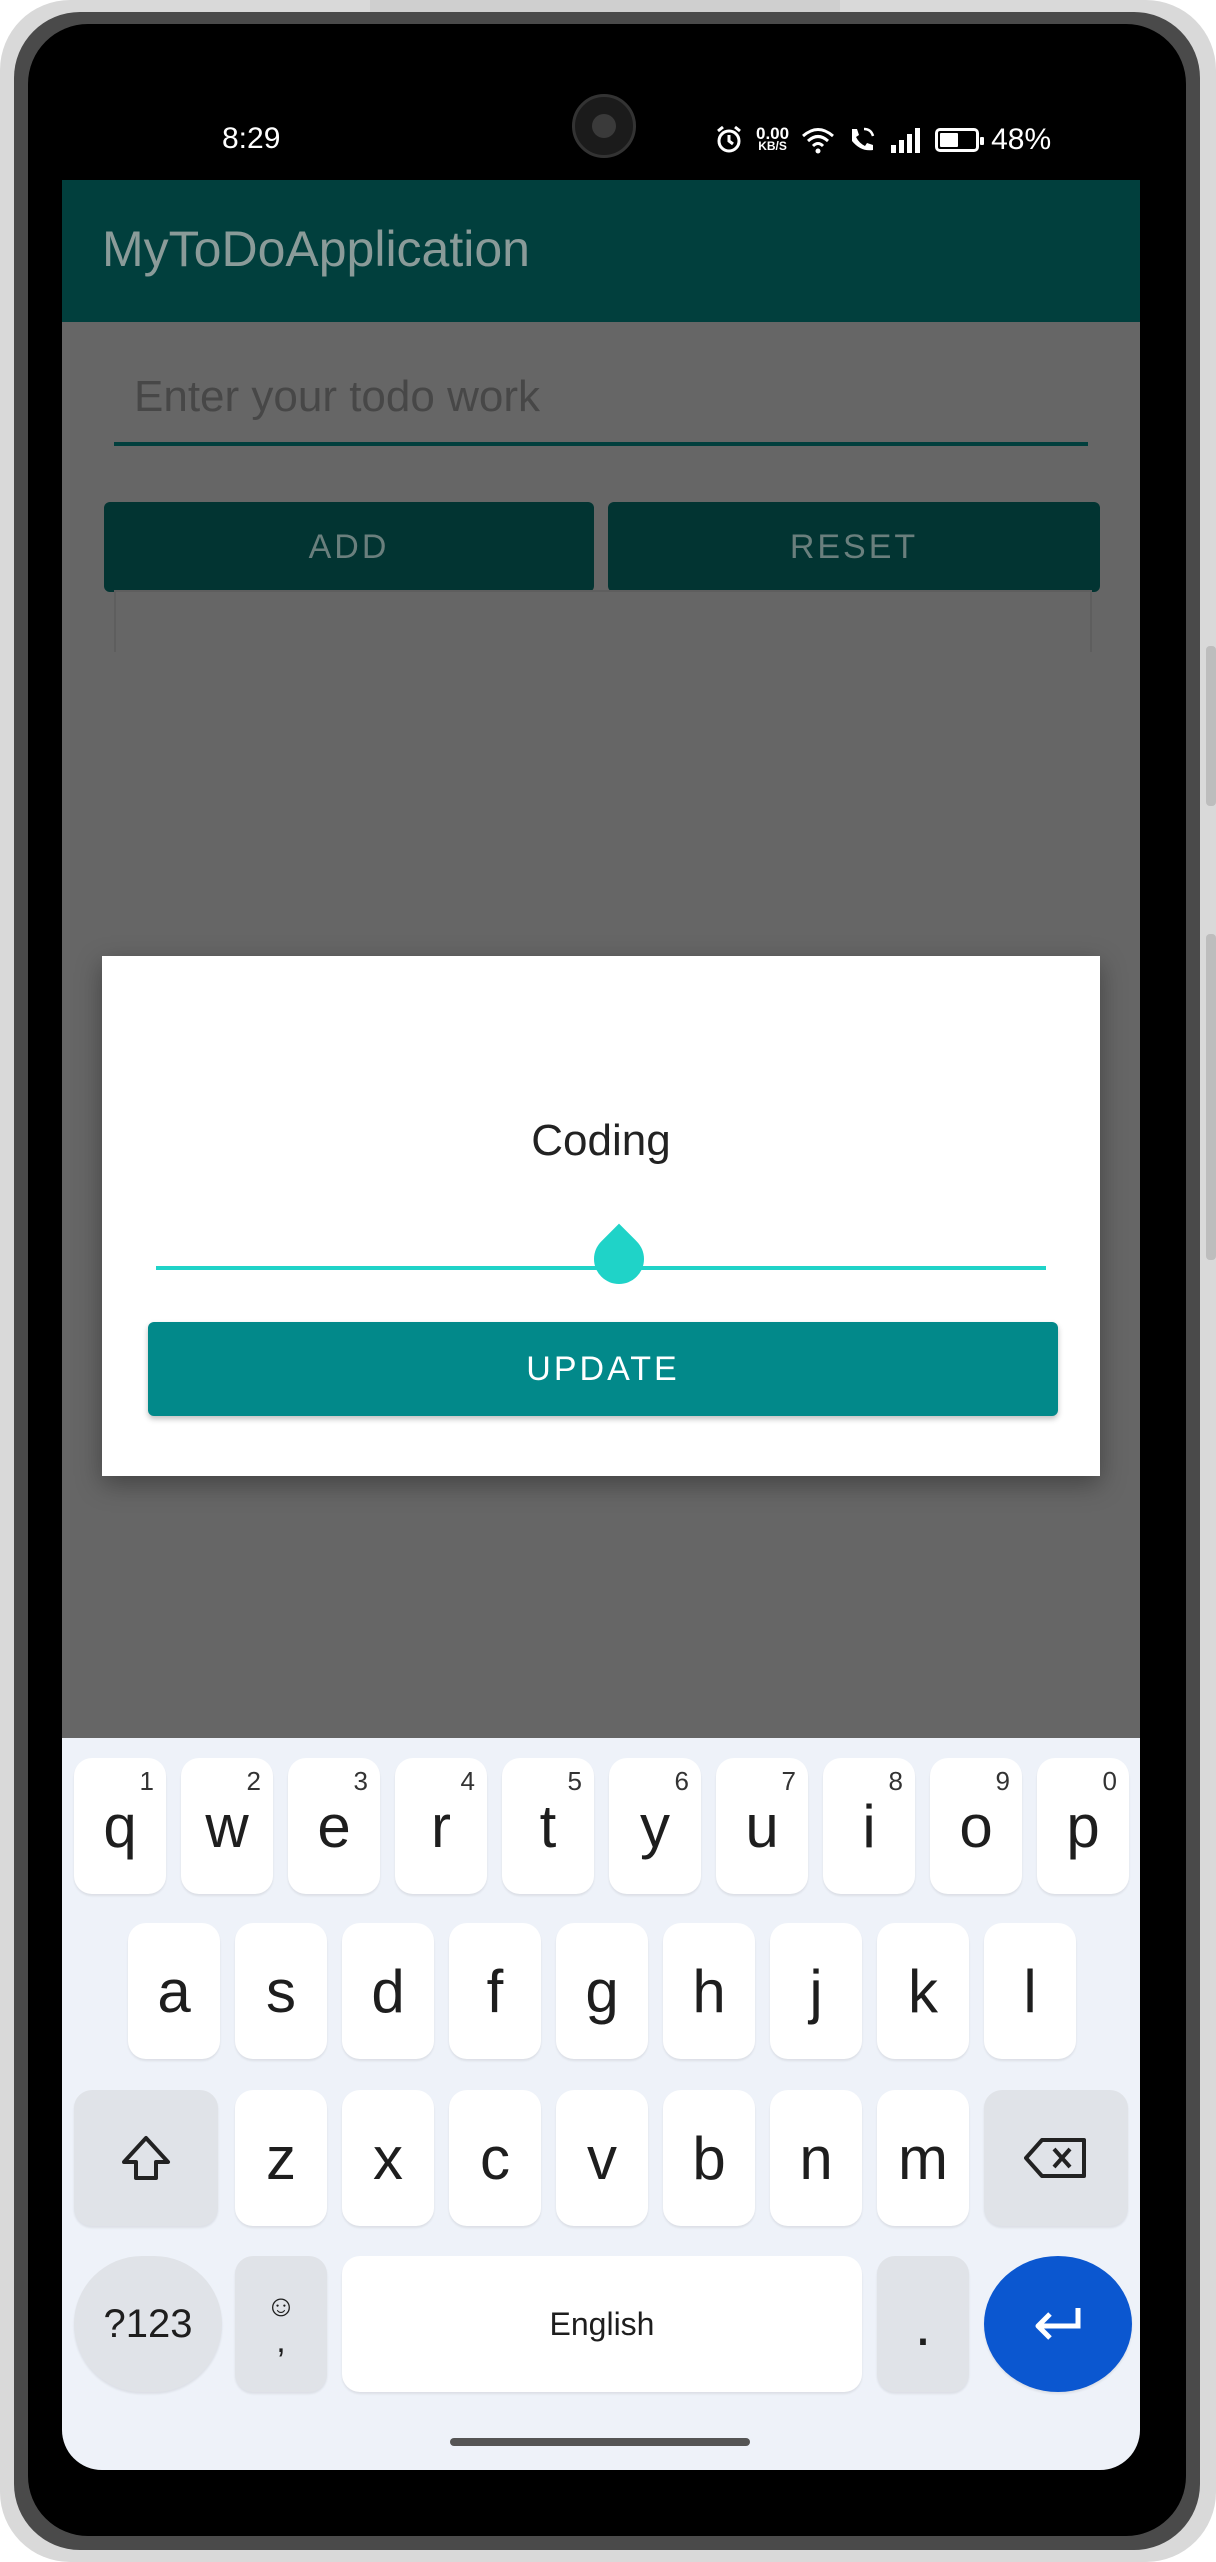 Image resolution: width=1216 pixels, height=2562 pixels. What do you see at coordinates (1211, 1097) in the screenshot?
I see `power-button` at bounding box center [1211, 1097].